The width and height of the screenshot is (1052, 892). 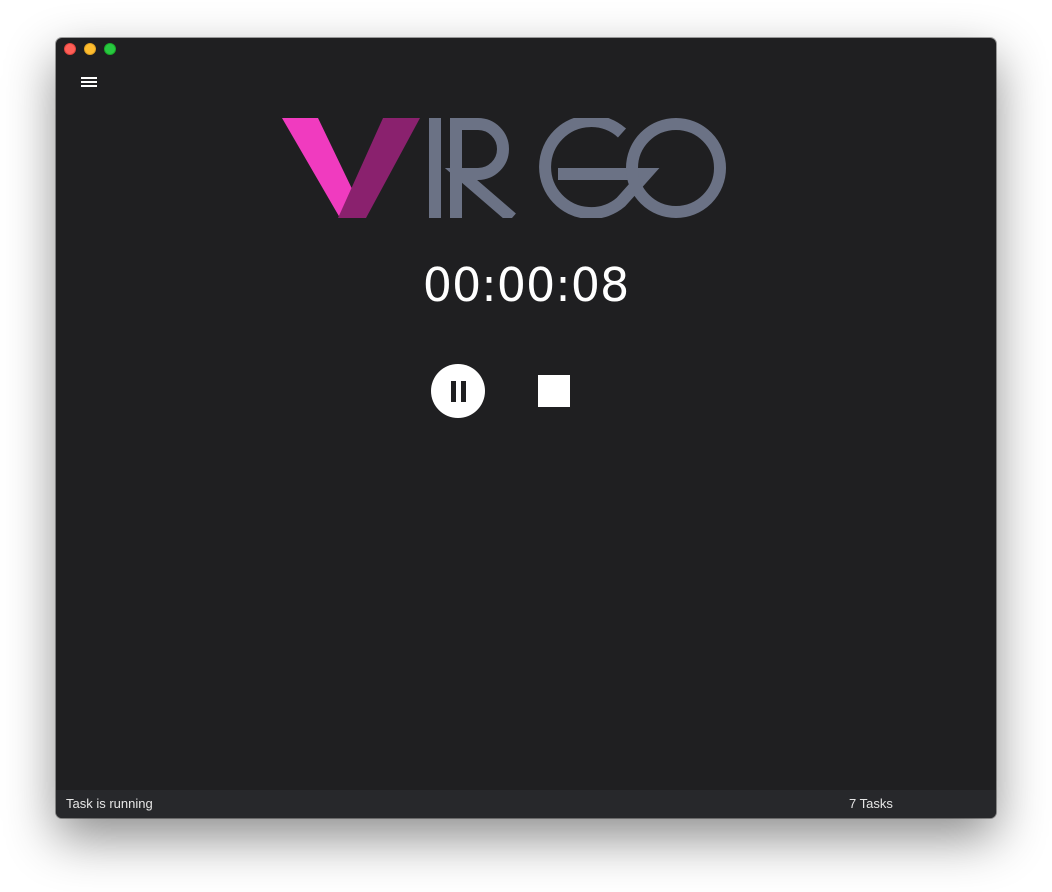 I want to click on logo-r, so click(x=480, y=170).